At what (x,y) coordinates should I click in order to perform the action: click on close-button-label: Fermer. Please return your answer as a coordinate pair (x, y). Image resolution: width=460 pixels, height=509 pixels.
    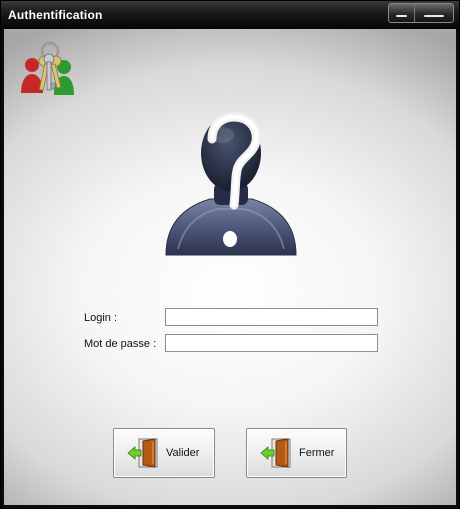
    Looking at the image, I should click on (317, 453).